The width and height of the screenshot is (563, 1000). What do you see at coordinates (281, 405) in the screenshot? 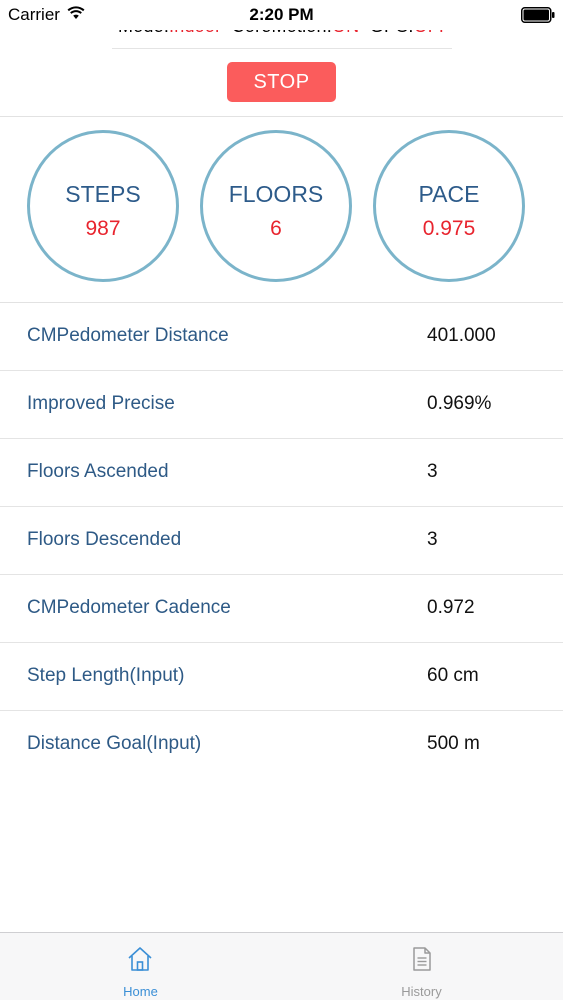
I see `table-row: Improved Precise 0.969%` at bounding box center [281, 405].